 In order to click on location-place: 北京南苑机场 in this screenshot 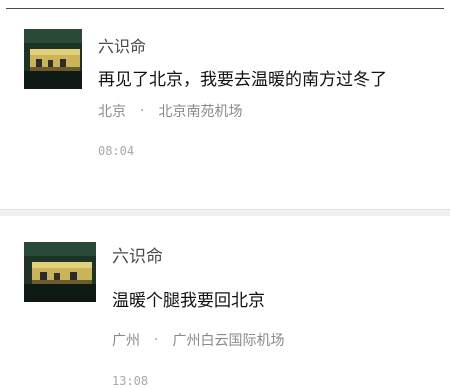, I will do `click(200, 112)`.